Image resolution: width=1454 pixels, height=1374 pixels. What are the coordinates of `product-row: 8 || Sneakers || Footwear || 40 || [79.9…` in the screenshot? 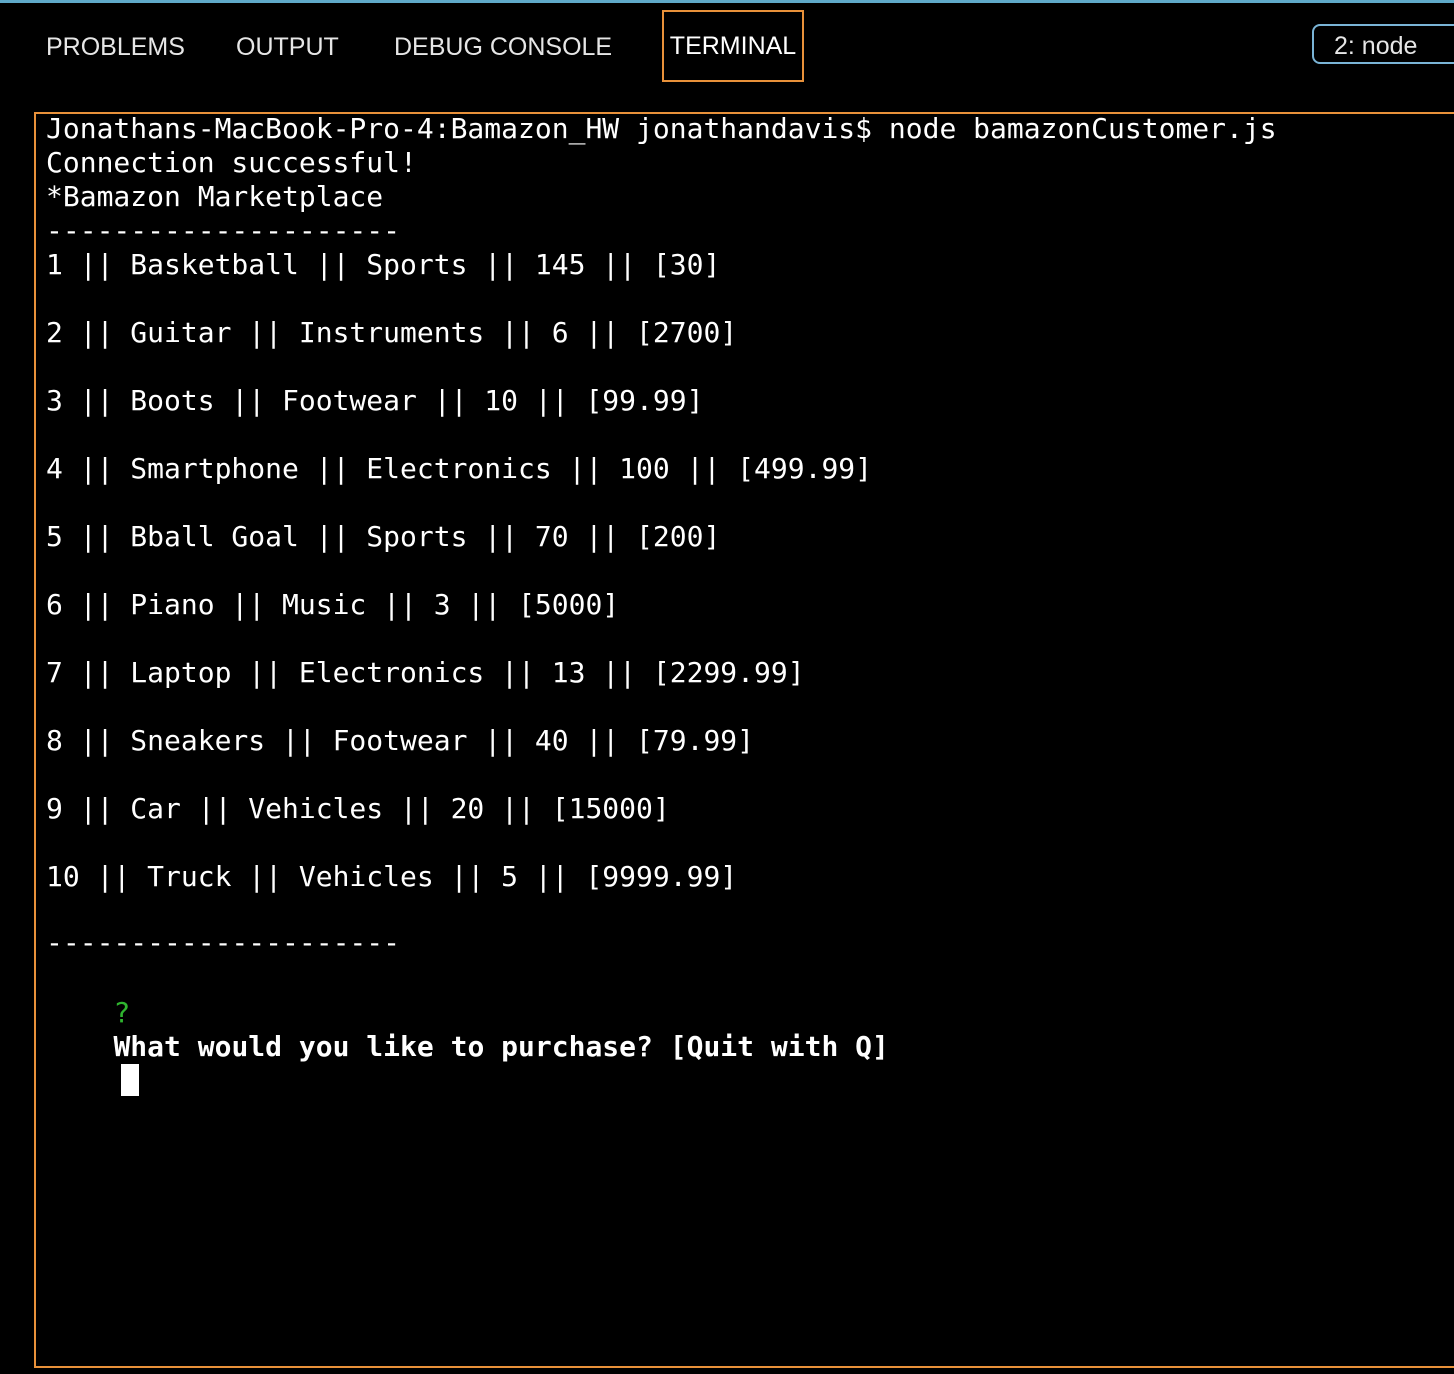 It's located at (400, 740).